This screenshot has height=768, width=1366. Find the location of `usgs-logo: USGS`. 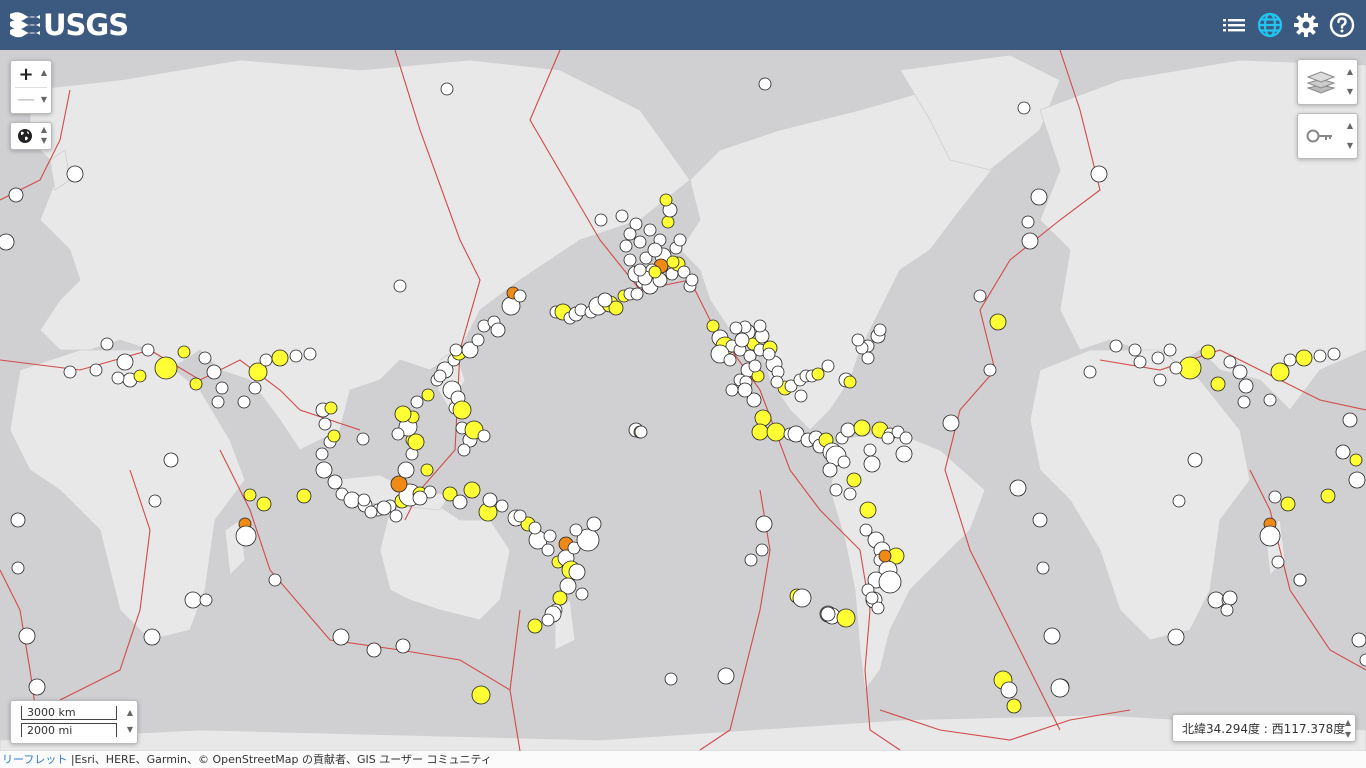

usgs-logo: USGS is located at coordinates (69, 25).